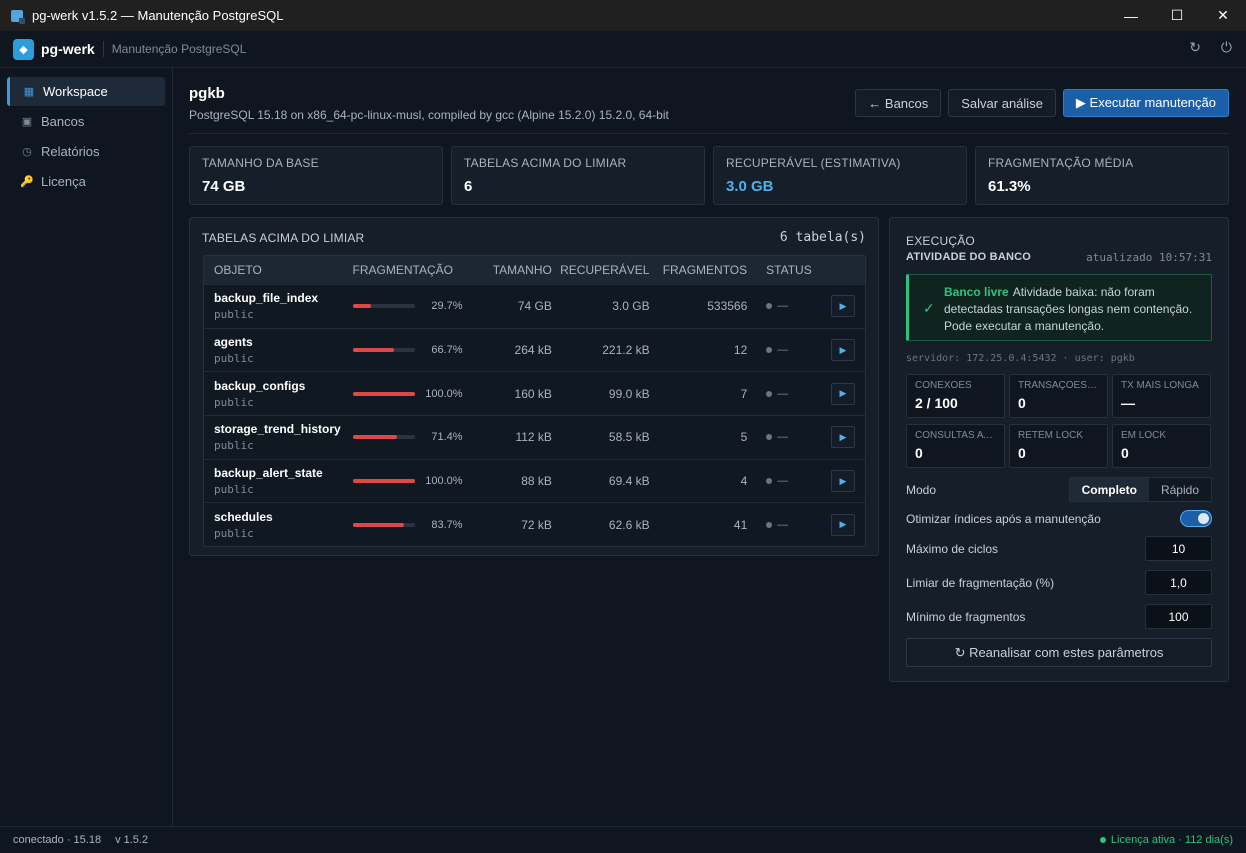 Image resolution: width=1246 pixels, height=853 pixels. I want to click on power-icon: ⏻, so click(1226, 47).